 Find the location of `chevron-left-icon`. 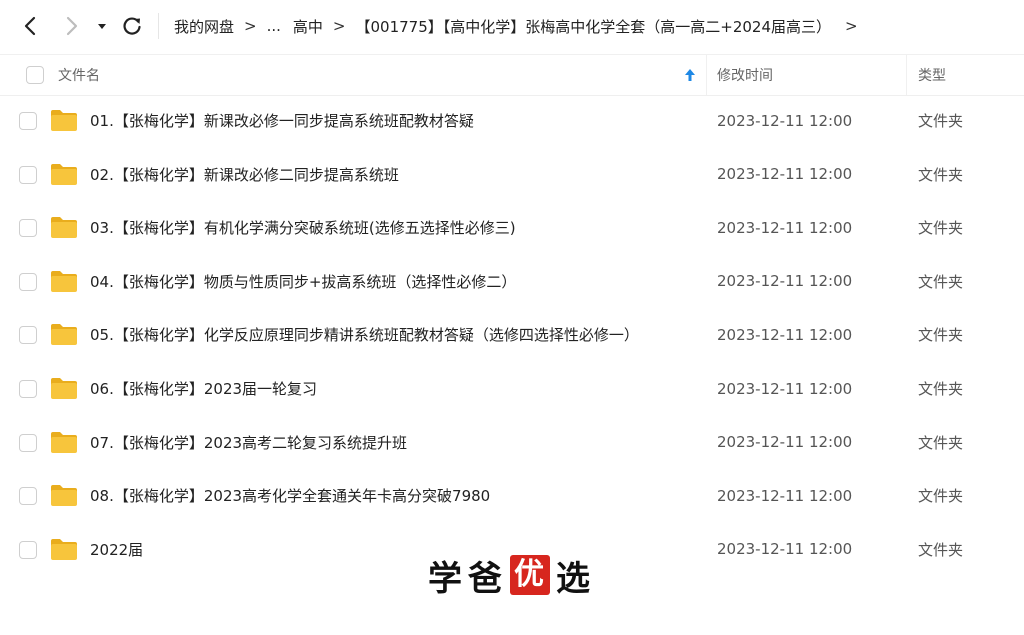

chevron-left-icon is located at coordinates (30, 26).